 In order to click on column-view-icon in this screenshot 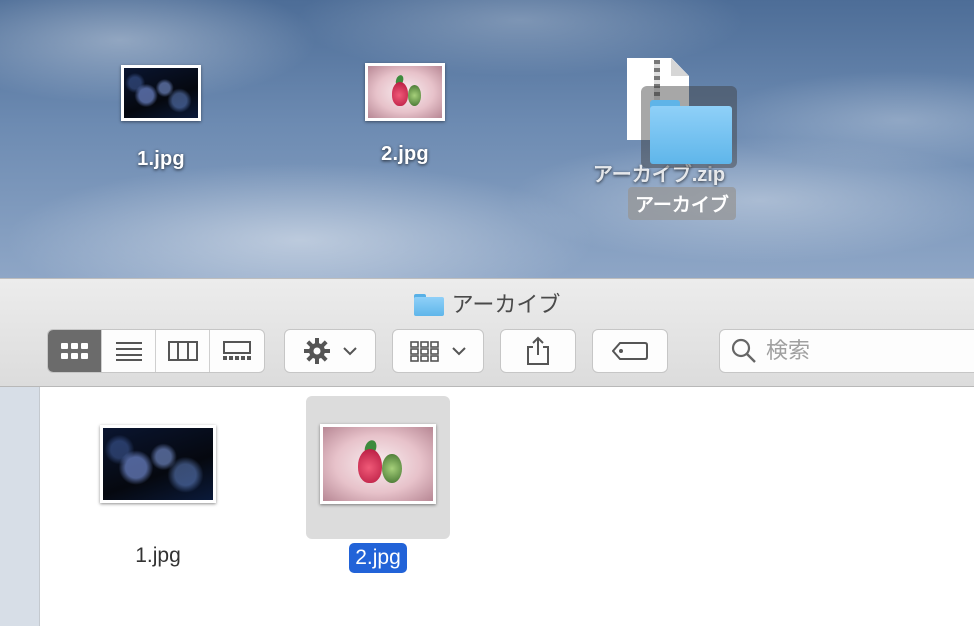, I will do `click(182, 351)`.